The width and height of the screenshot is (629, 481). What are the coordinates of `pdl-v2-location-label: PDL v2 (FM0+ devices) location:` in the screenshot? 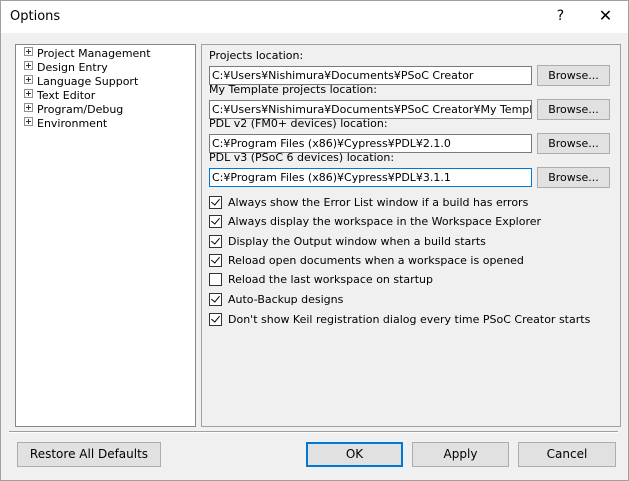 It's located at (298, 123).